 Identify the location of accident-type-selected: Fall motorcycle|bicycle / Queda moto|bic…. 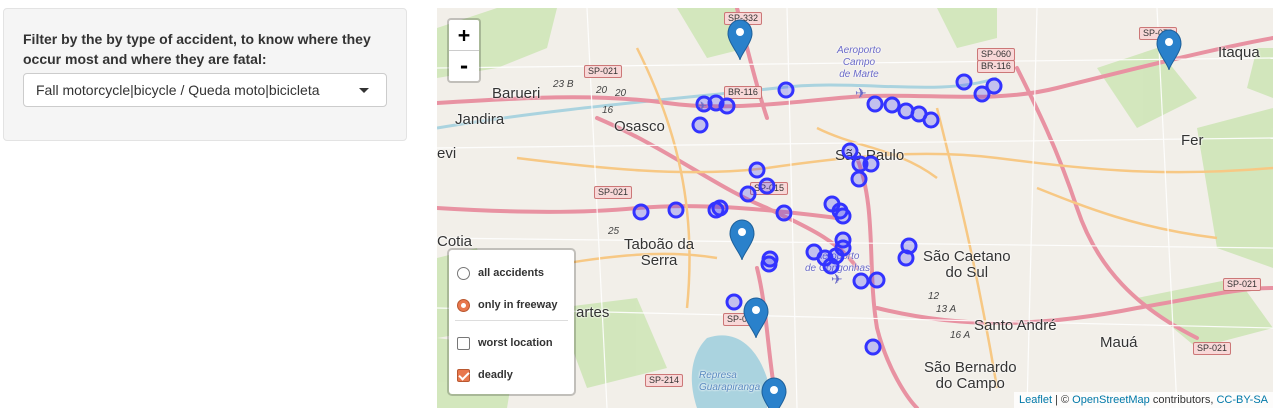
(178, 90).